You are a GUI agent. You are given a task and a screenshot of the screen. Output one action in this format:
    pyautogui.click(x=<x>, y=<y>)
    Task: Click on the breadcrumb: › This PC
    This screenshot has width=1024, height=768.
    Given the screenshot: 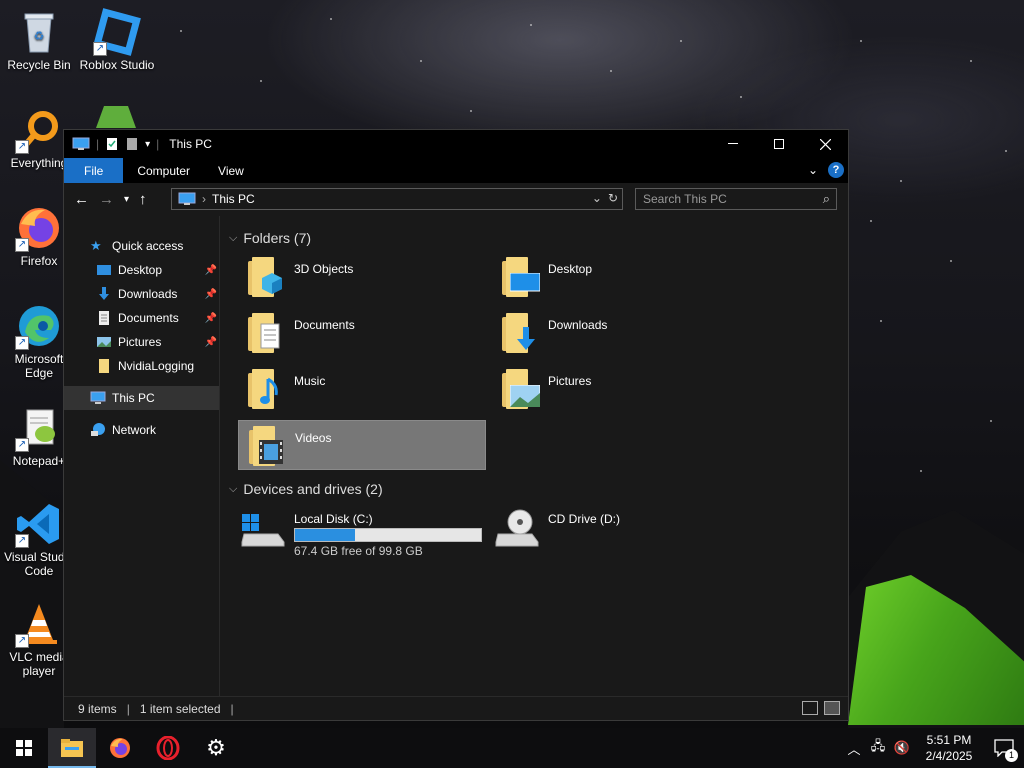 What is the action you would take?
    pyautogui.click(x=216, y=199)
    